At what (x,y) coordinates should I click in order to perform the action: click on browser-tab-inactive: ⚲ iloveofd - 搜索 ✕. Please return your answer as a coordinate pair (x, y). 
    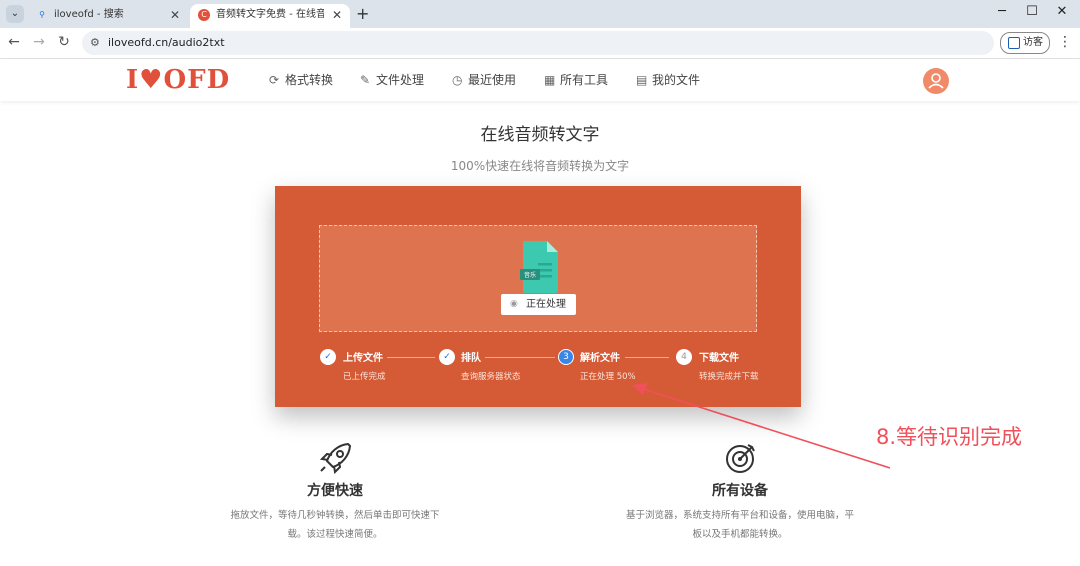
    Looking at the image, I should click on (108, 16).